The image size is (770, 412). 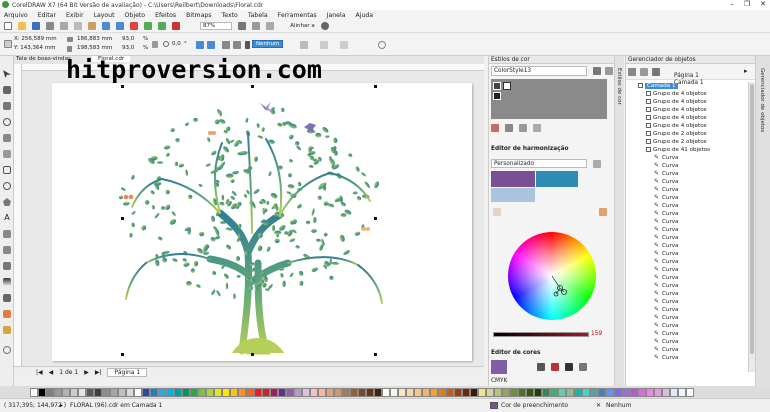 What do you see at coordinates (176, 26) in the screenshot?
I see `publish-pdf-icon` at bounding box center [176, 26].